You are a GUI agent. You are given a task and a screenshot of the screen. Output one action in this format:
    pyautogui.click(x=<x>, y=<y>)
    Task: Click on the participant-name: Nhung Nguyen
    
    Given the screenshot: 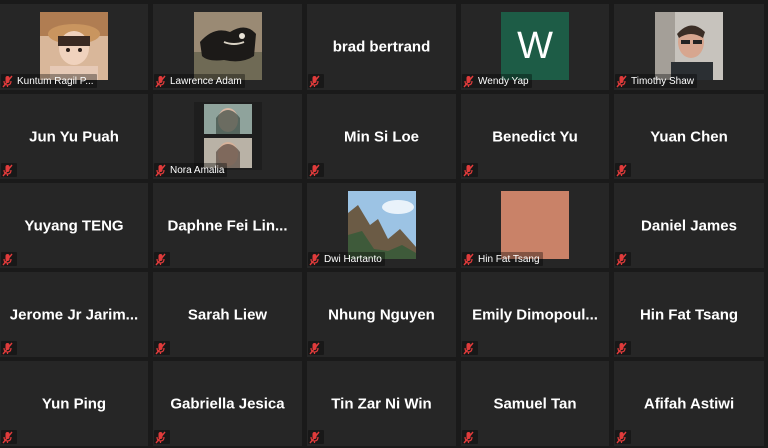 What is the action you would take?
    pyautogui.click(x=381, y=314)
    